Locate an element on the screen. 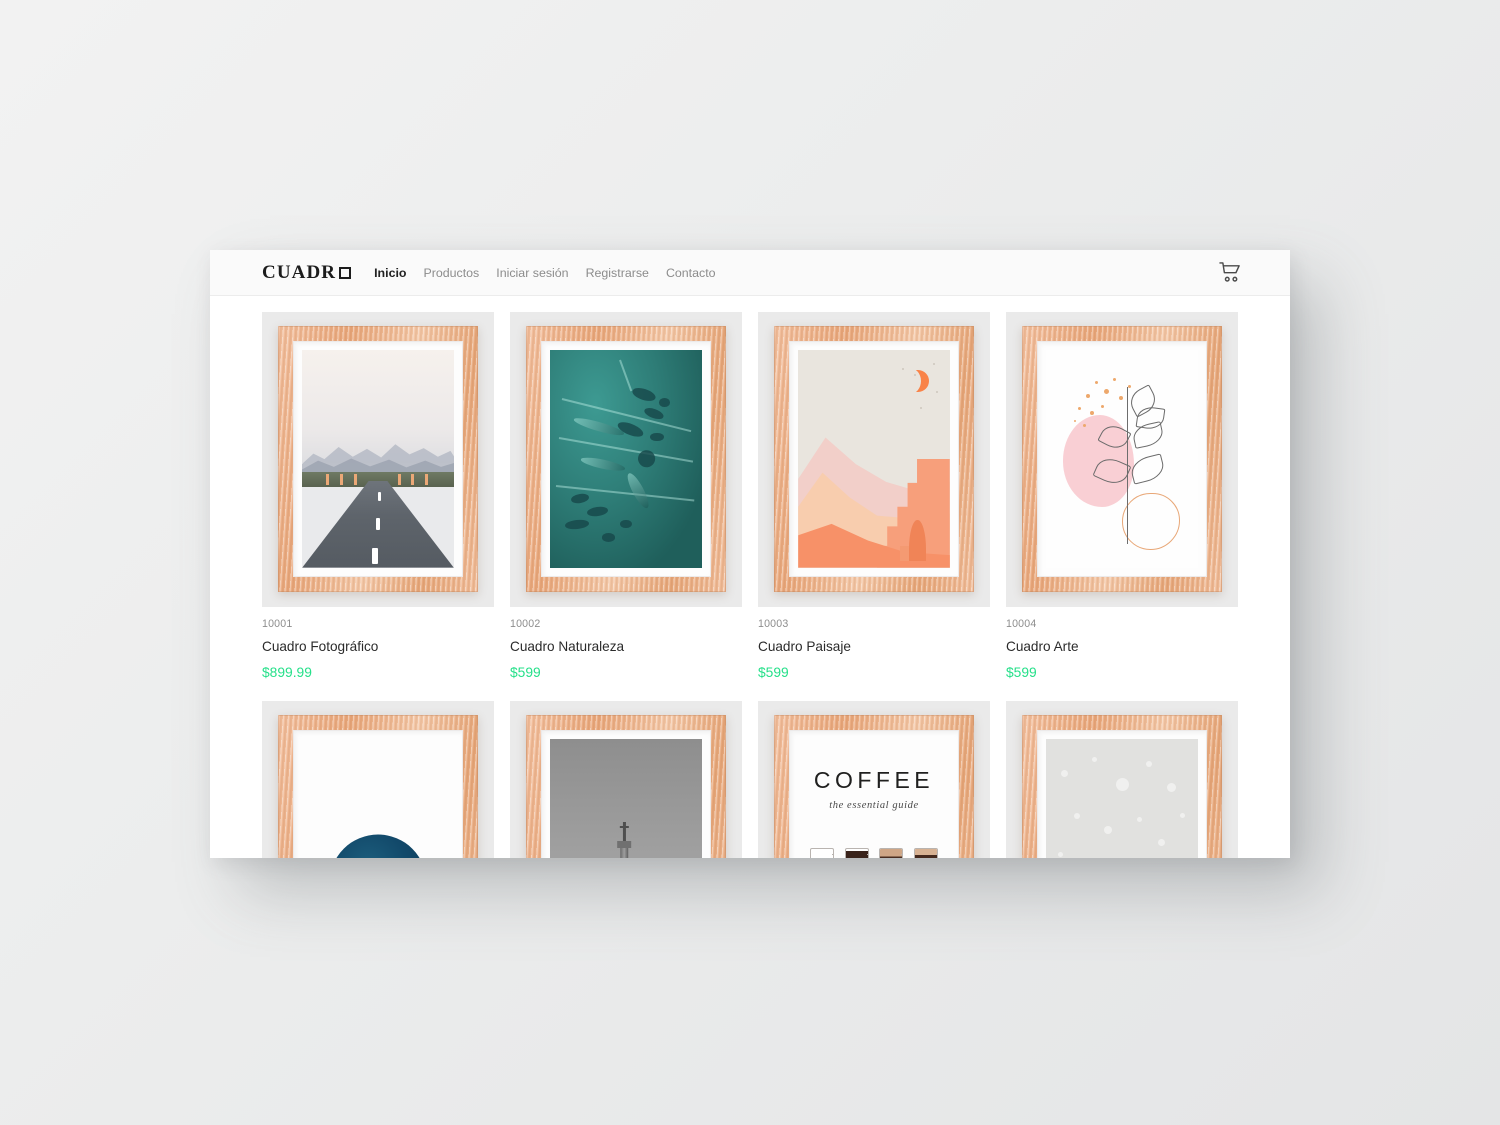 The image size is (1500, 1125). affogato-cup-icon is located at coordinates (821, 852).